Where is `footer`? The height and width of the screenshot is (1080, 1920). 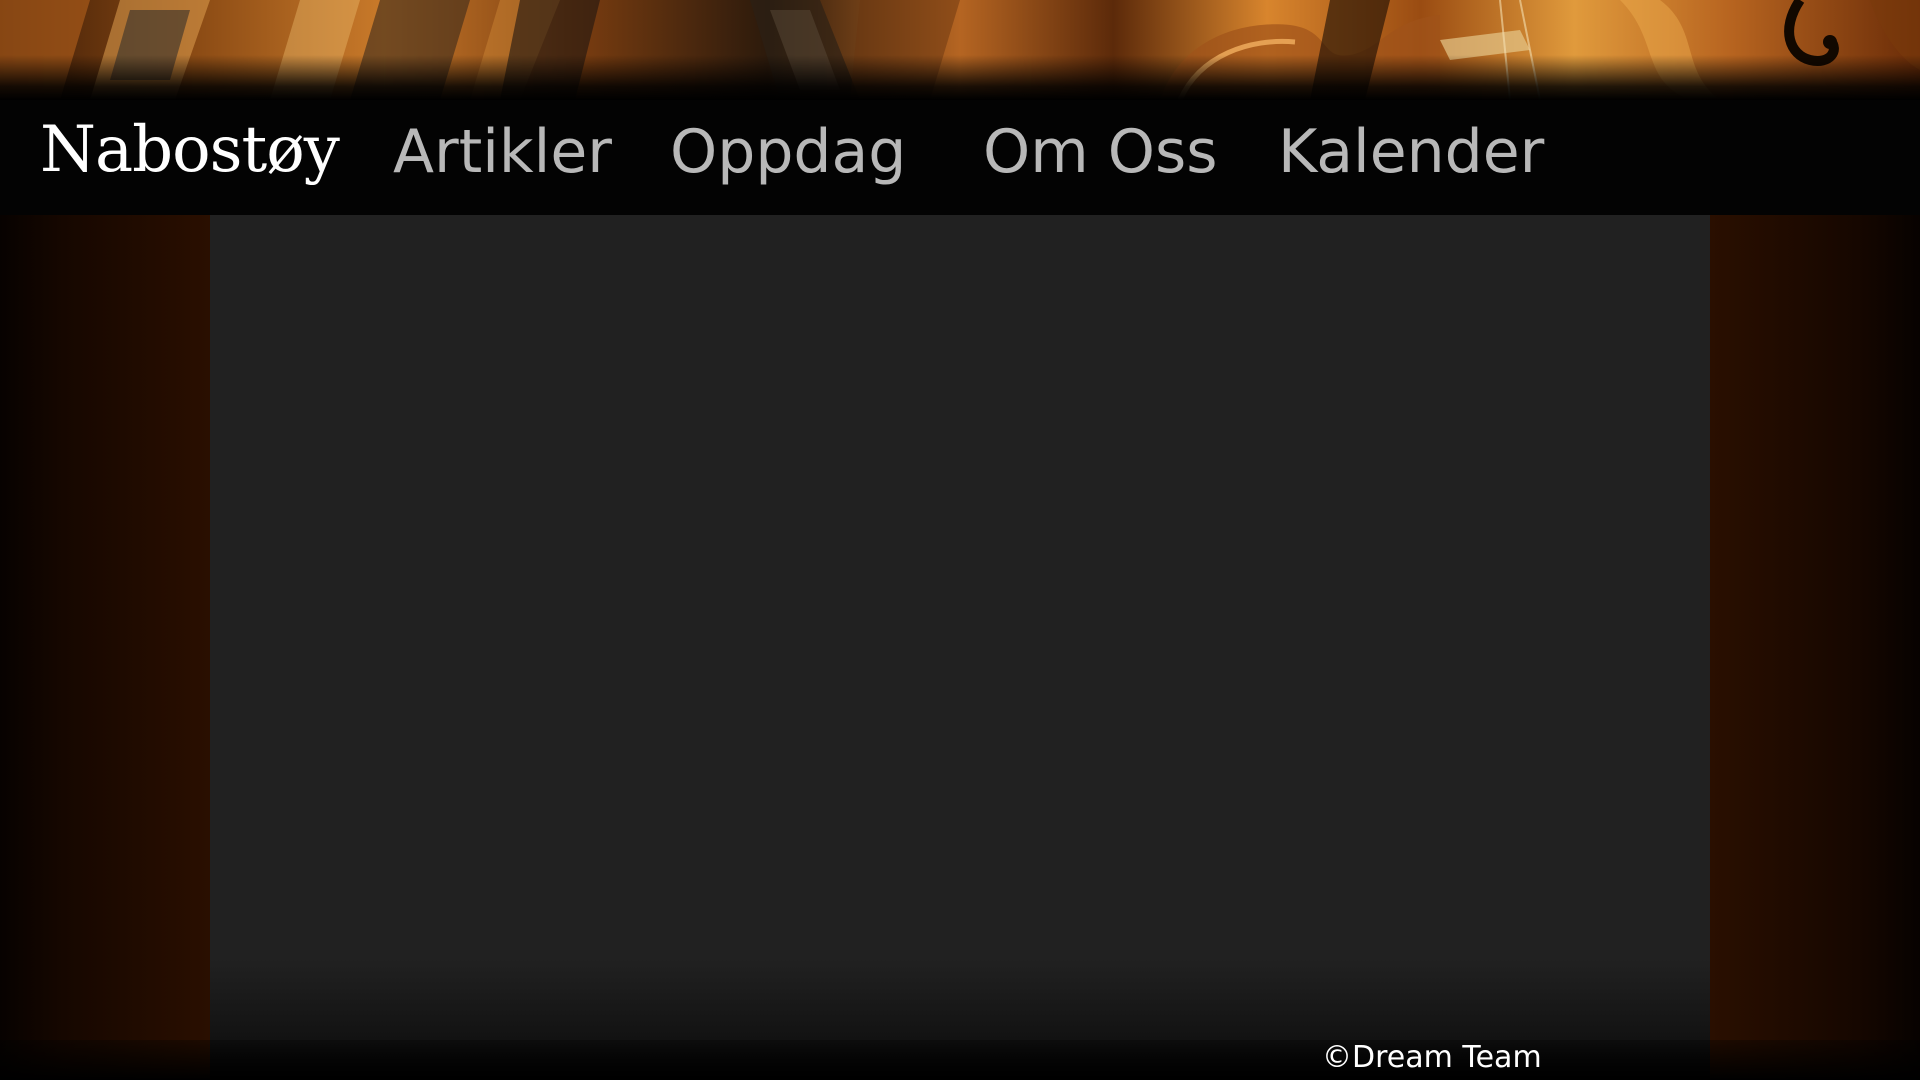 footer is located at coordinates (960, 1060).